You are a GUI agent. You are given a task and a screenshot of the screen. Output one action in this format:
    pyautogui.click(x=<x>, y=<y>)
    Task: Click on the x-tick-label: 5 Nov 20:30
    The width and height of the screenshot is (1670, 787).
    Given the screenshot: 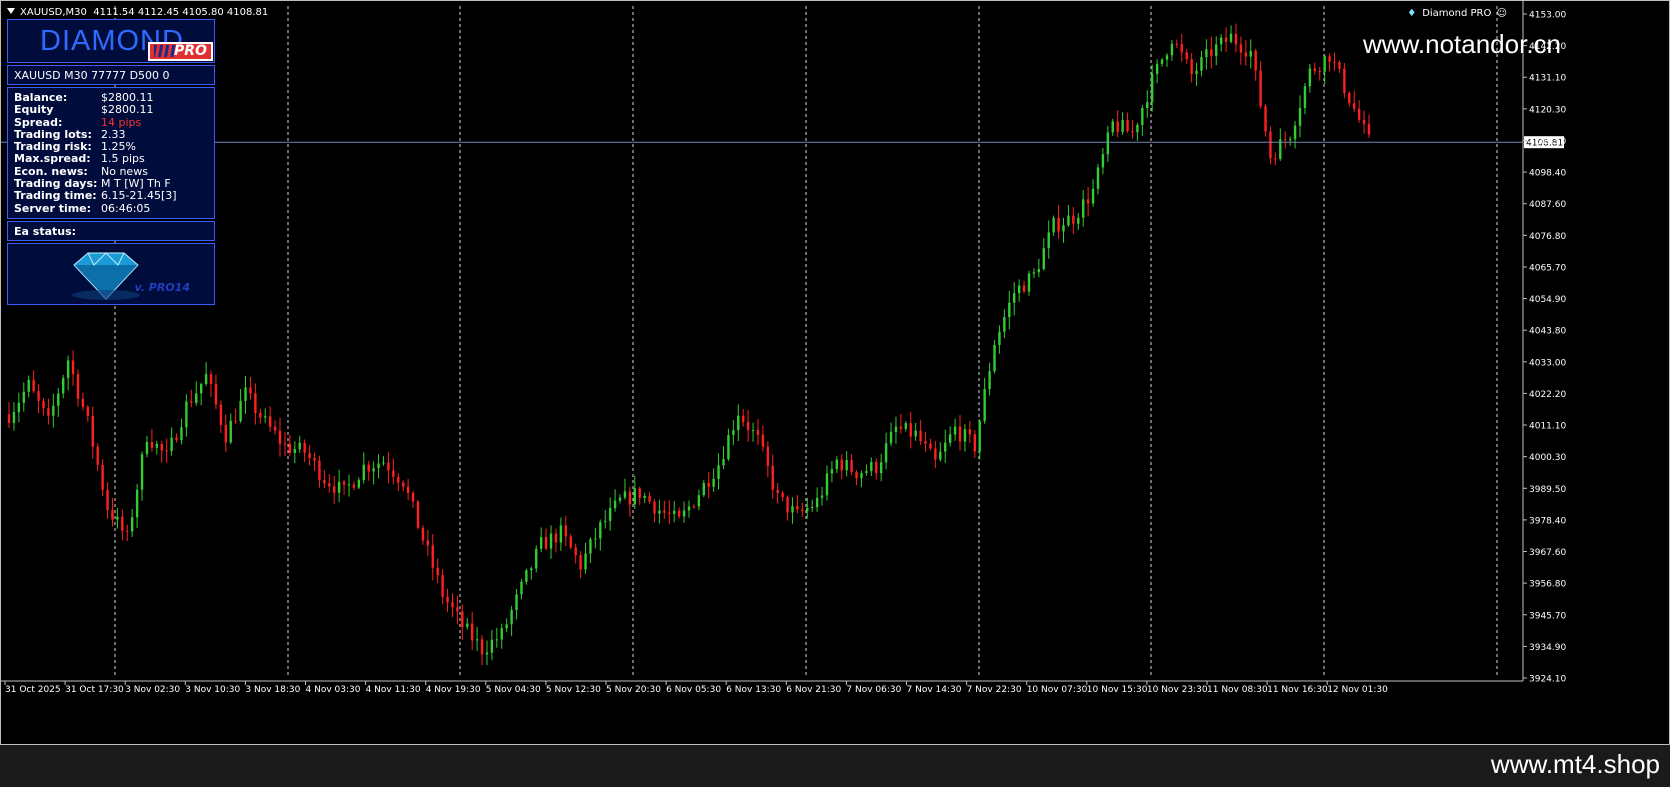 What is the action you would take?
    pyautogui.click(x=633, y=690)
    